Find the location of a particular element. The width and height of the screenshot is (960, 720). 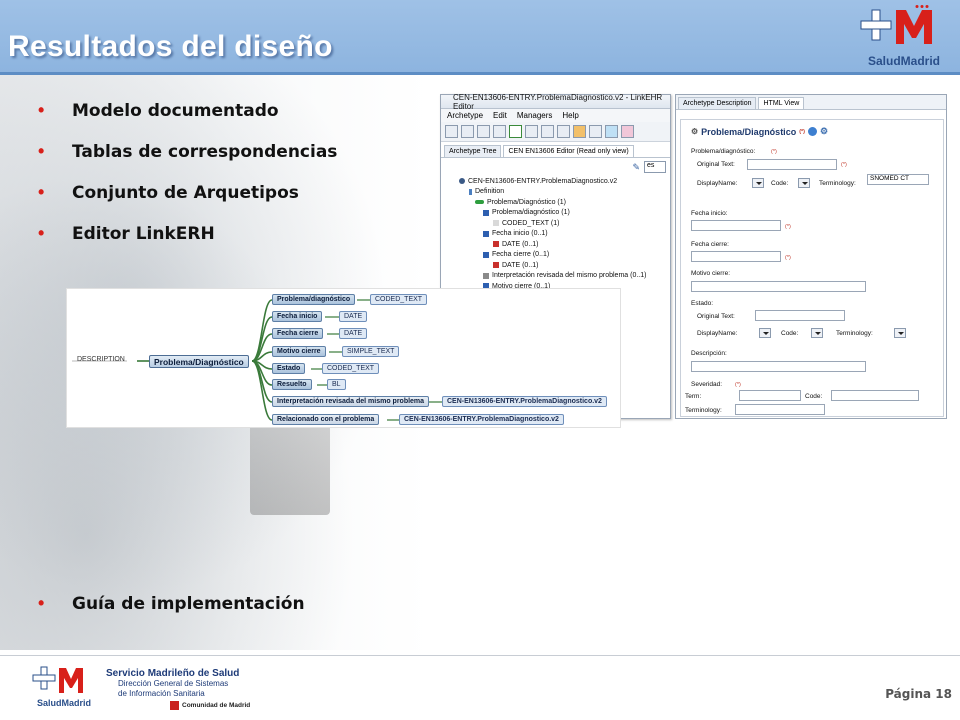

tree-node: Definition is located at coordinates (564, 192).